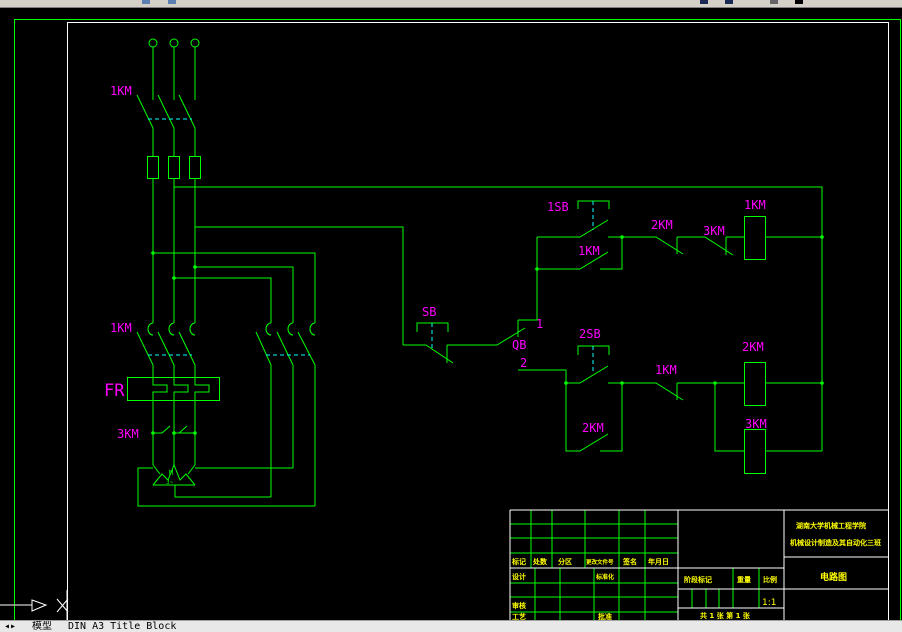 The image size is (902, 632). What do you see at coordinates (604, 577) in the screenshot?
I see `standardization-label: 标准化` at bounding box center [604, 577].